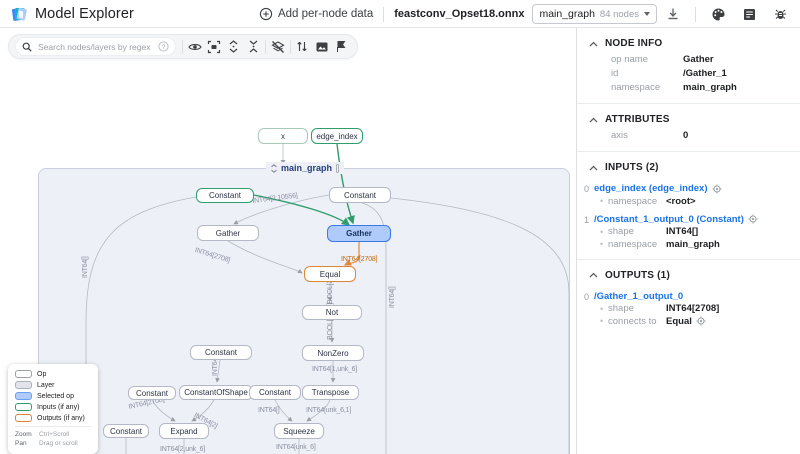 The width and height of the screenshot is (800, 454). Describe the element at coordinates (567, 14) in the screenshot. I see `graph-selector-value: main_graph` at that location.